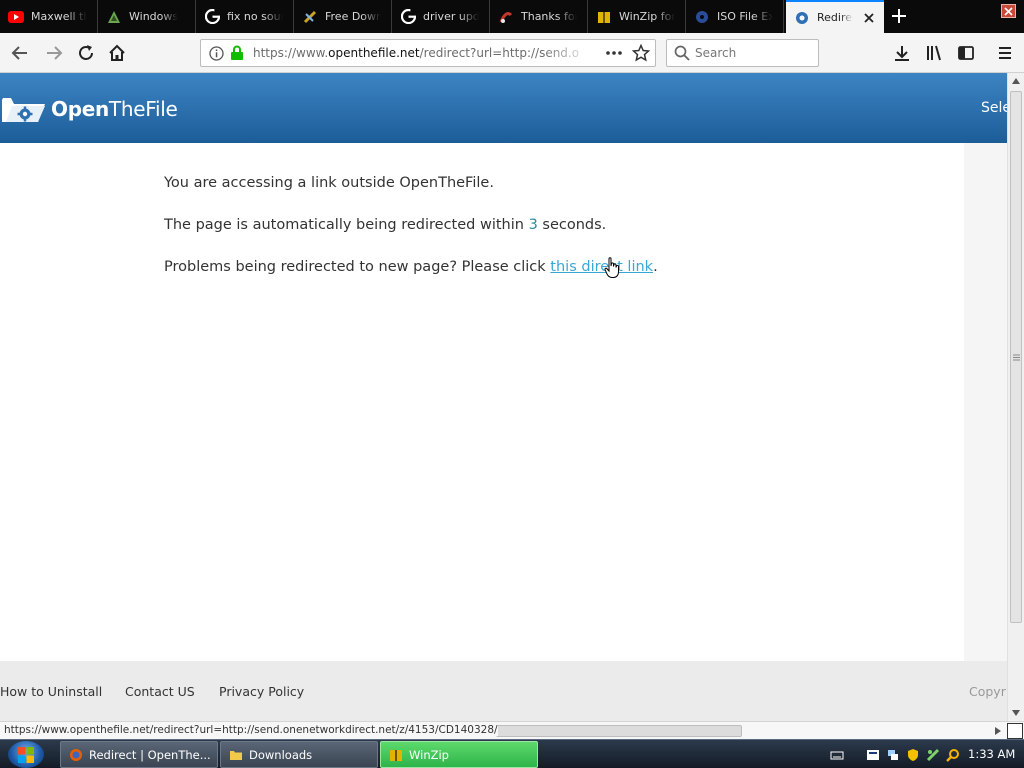 The width and height of the screenshot is (1024, 768). Describe the element at coordinates (80, 109) in the screenshot. I see `logo-text-bold: Open` at that location.